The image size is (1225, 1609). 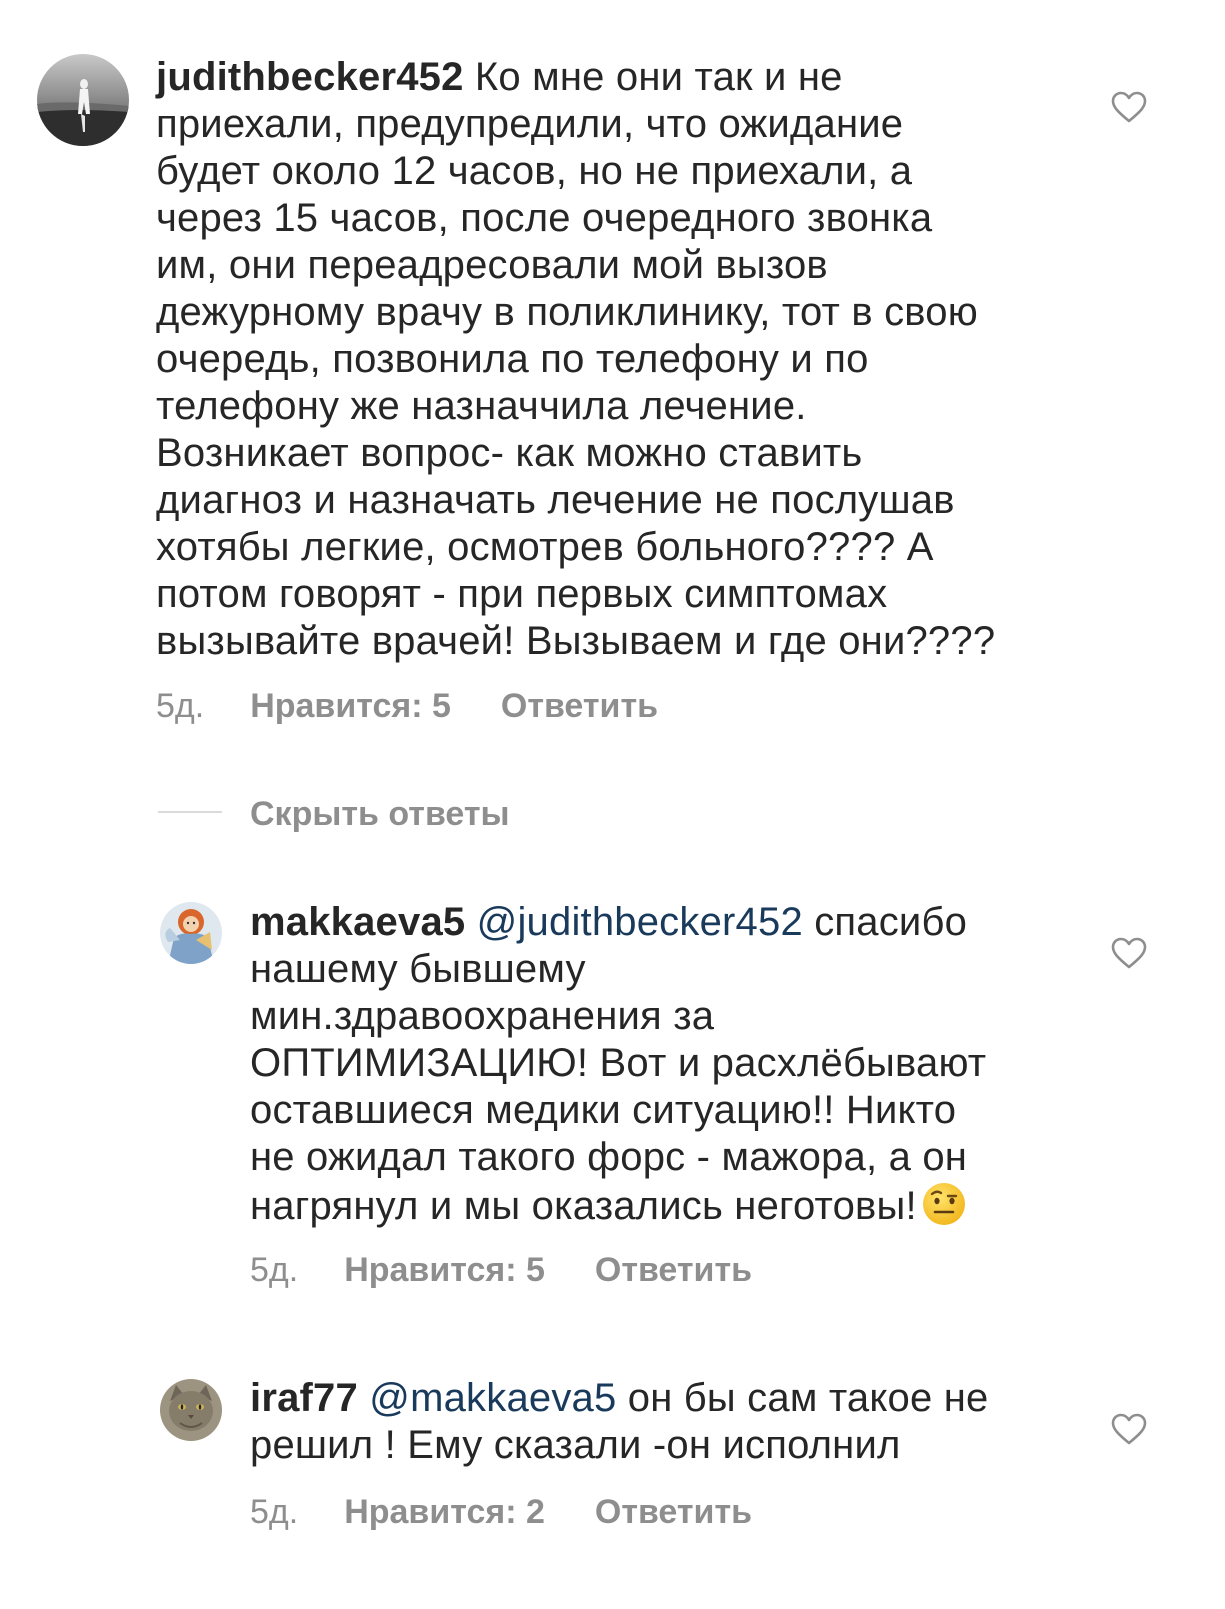 I want to click on cat-avatar-icon, so click(x=191, y=1410).